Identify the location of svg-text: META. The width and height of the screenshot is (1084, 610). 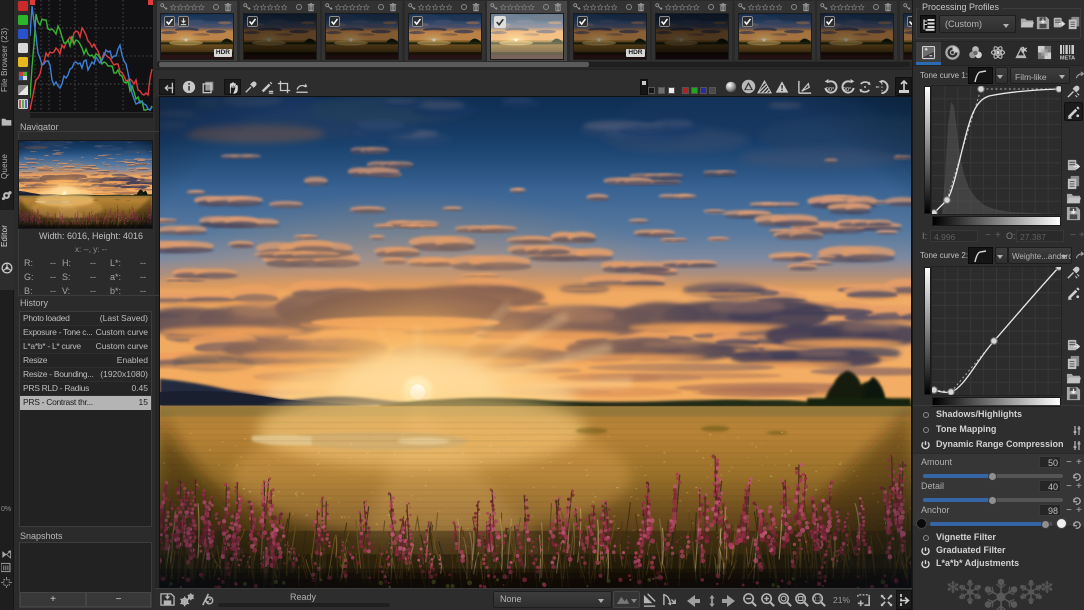
(1067, 58).